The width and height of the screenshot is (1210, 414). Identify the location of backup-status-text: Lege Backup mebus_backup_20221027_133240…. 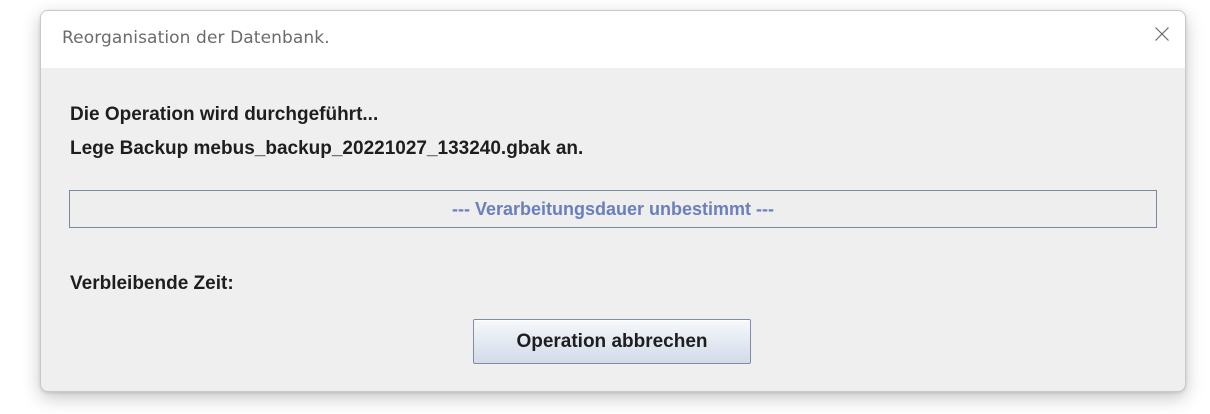
(327, 148).